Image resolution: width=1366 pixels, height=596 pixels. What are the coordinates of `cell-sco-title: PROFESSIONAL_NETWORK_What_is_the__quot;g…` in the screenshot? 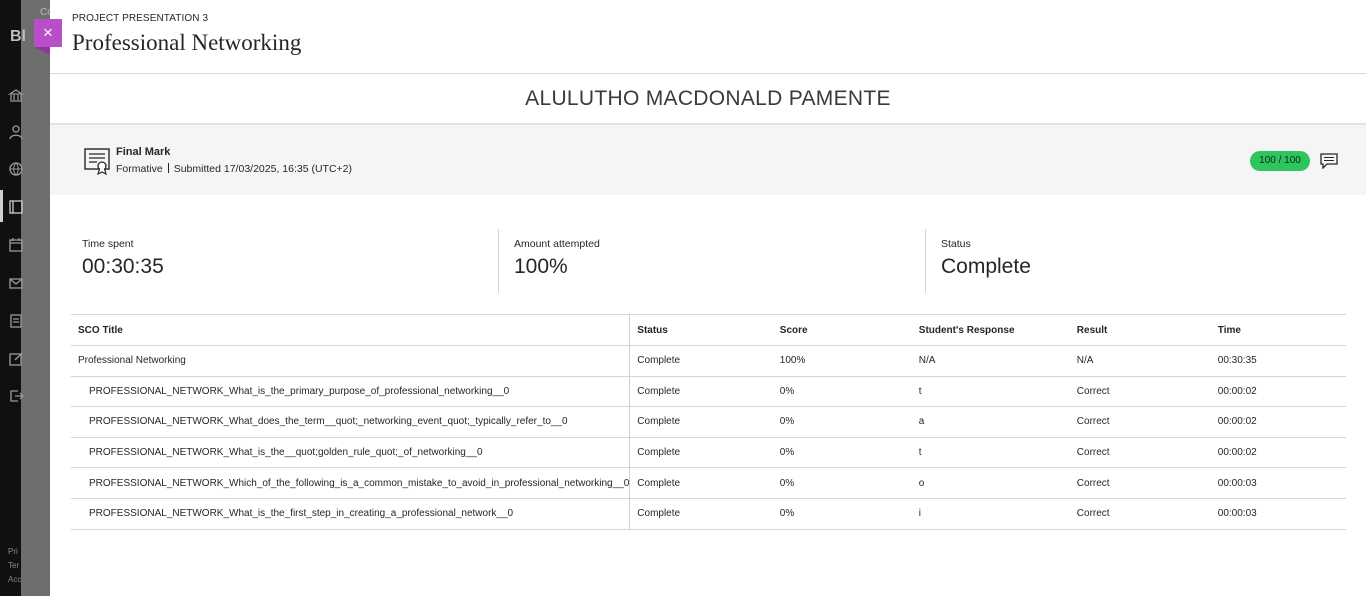 It's located at (351, 453).